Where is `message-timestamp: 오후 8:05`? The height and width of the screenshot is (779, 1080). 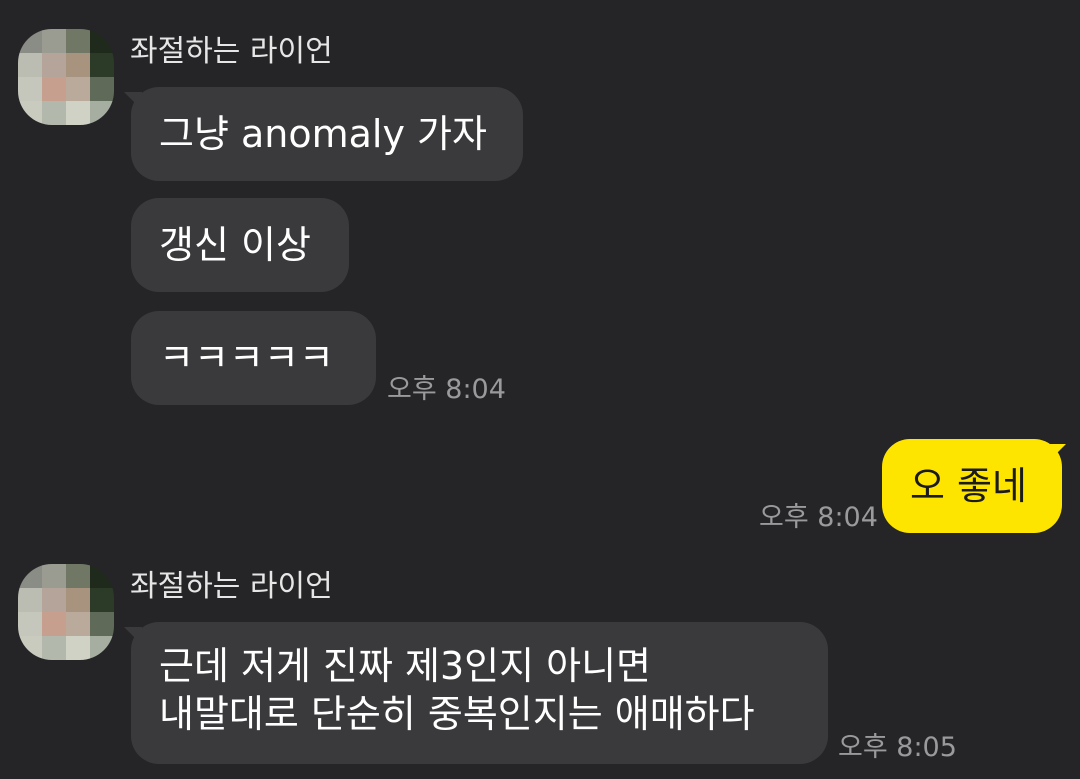 message-timestamp: 오후 8:05 is located at coordinates (897, 747).